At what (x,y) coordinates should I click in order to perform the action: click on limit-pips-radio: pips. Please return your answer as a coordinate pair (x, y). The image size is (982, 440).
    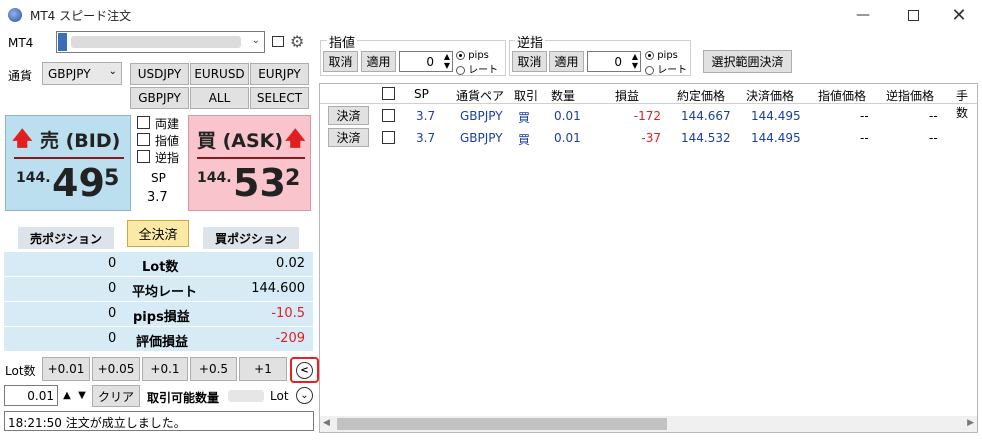
    Looking at the image, I should click on (472, 55).